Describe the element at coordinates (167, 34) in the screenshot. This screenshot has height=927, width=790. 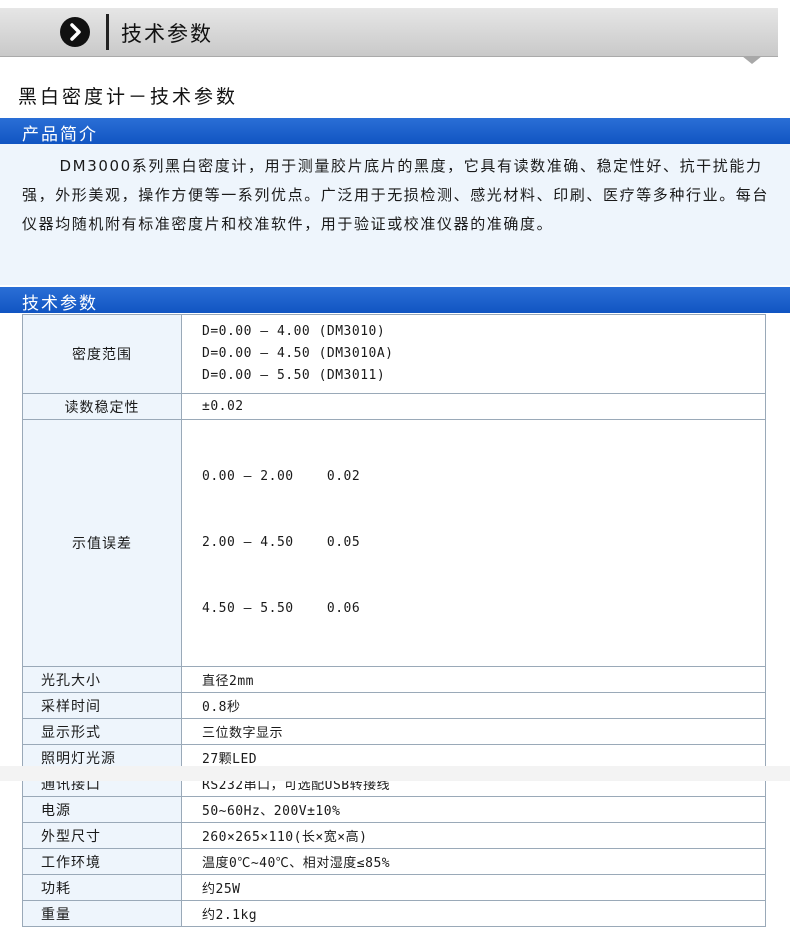
I see `banner-title: 技术参数` at that location.